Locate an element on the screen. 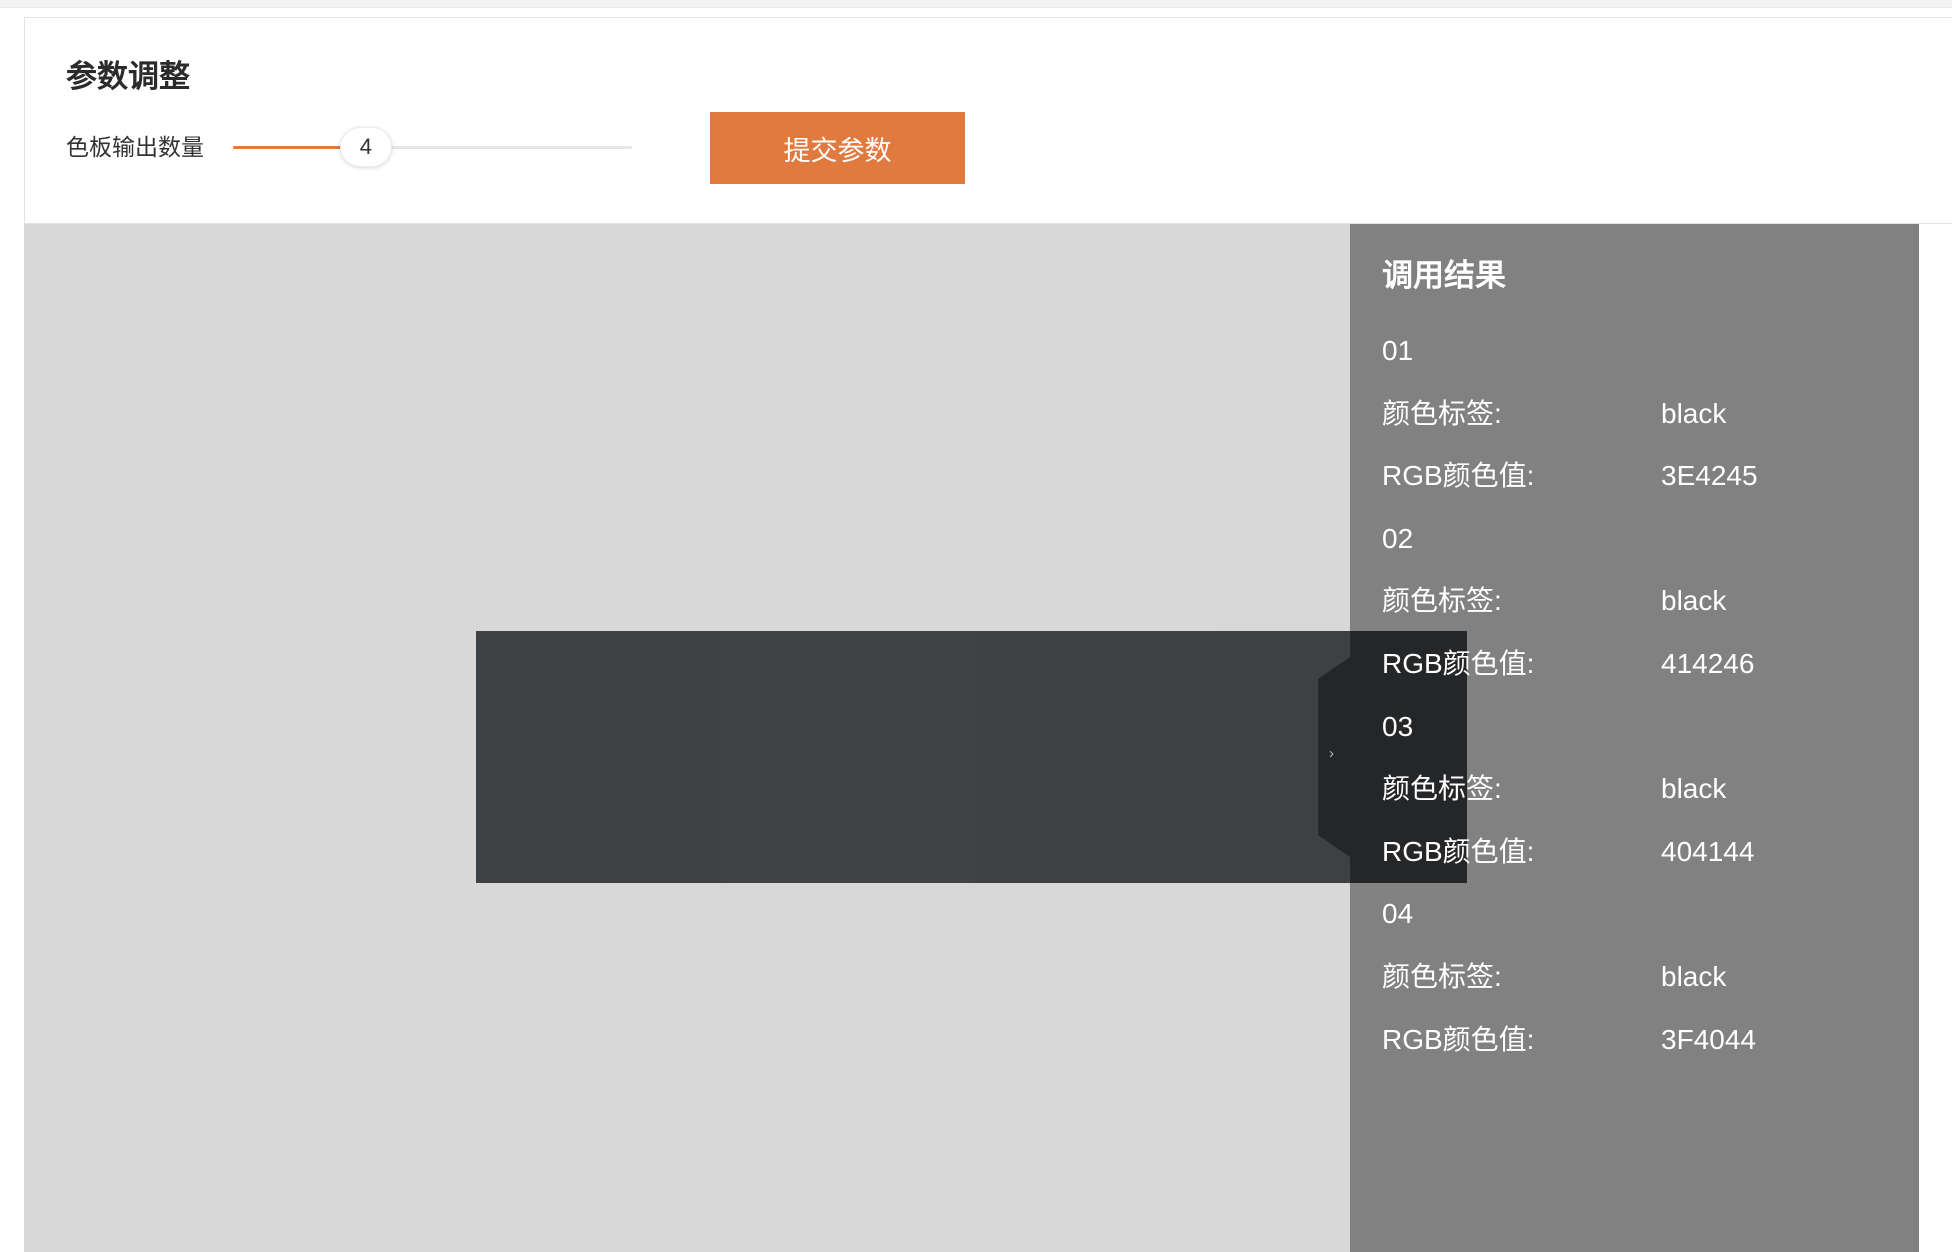 The height and width of the screenshot is (1252, 1952). result-index-text: 01 is located at coordinates (1398, 350).